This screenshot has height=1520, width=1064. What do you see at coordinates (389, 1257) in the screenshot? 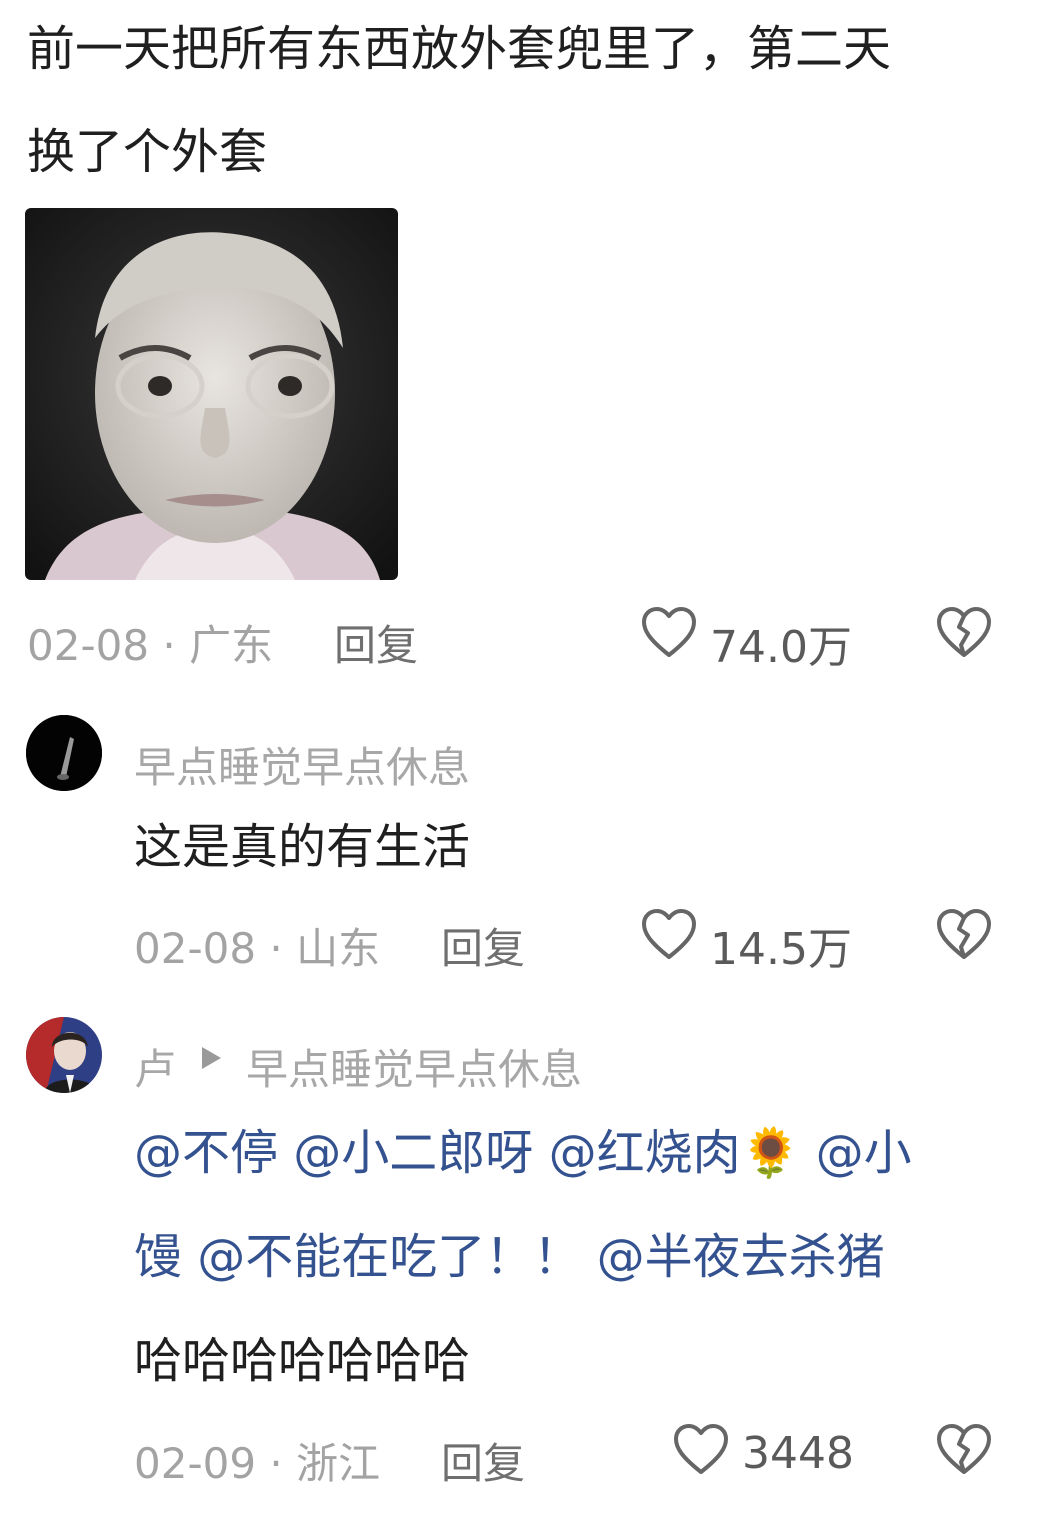
I see `mention-link: @不能在吃了！！` at bounding box center [389, 1257].